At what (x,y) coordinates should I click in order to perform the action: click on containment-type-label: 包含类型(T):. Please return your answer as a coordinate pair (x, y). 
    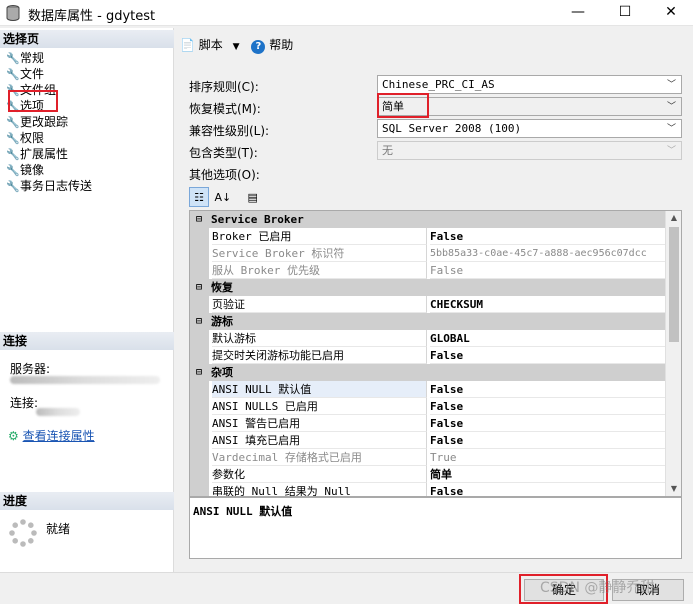
    Looking at the image, I should click on (223, 153).